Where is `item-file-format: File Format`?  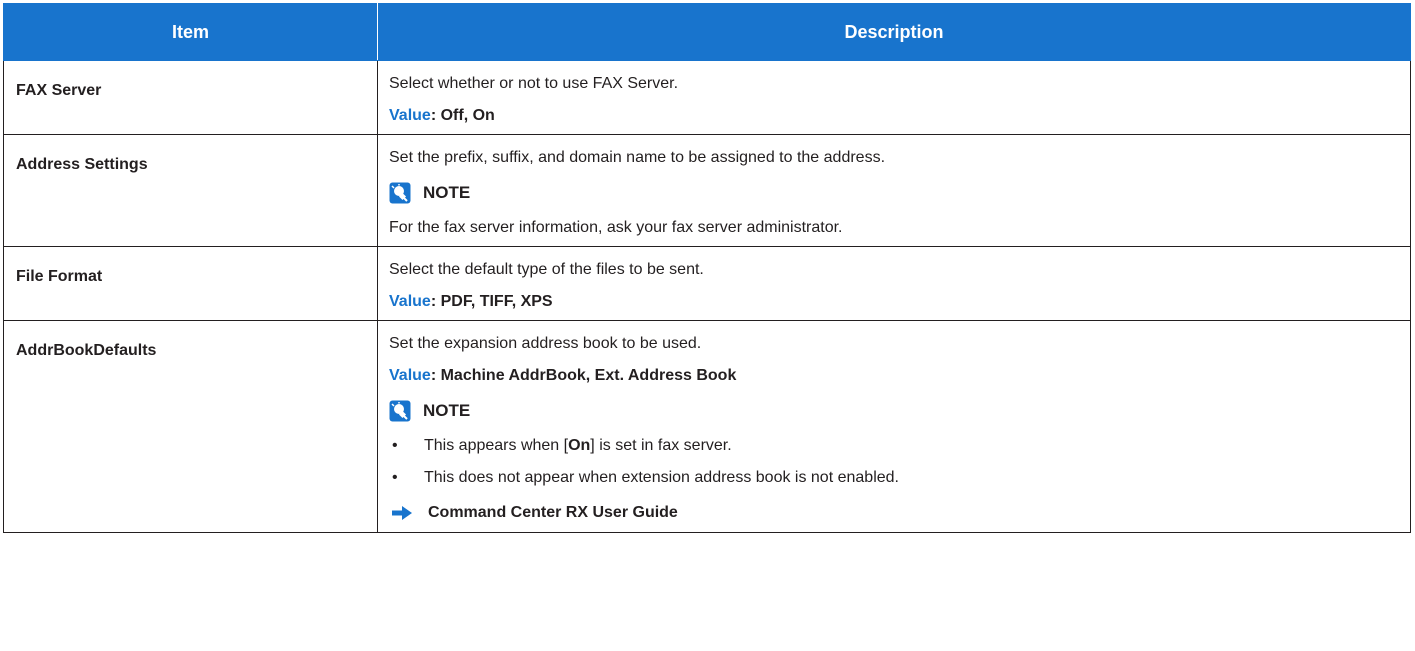
item-file-format: File Format is located at coordinates (190, 283).